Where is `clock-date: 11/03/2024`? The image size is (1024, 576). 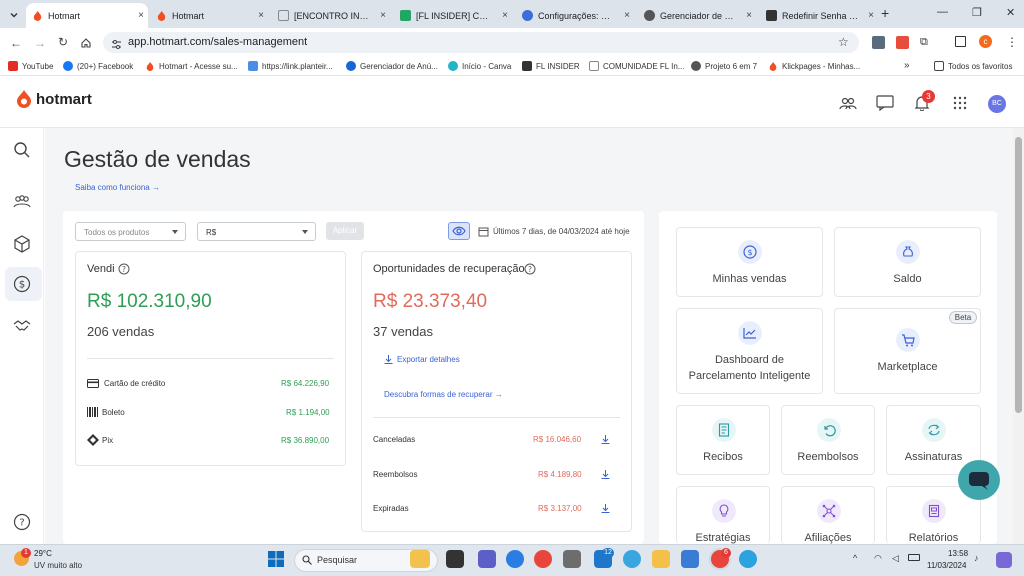
clock-date: 11/03/2024 is located at coordinates (946, 565).